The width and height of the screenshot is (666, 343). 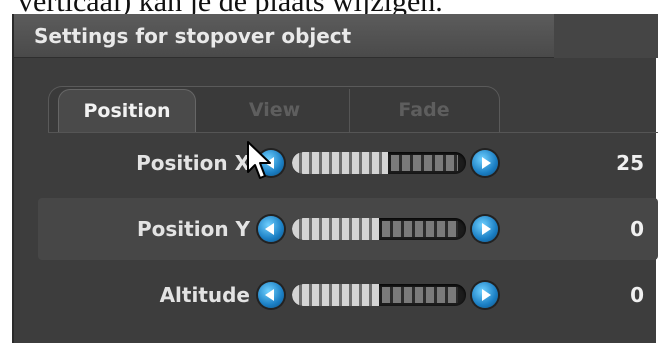 What do you see at coordinates (637, 295) in the screenshot?
I see `altitude-value: 0` at bounding box center [637, 295].